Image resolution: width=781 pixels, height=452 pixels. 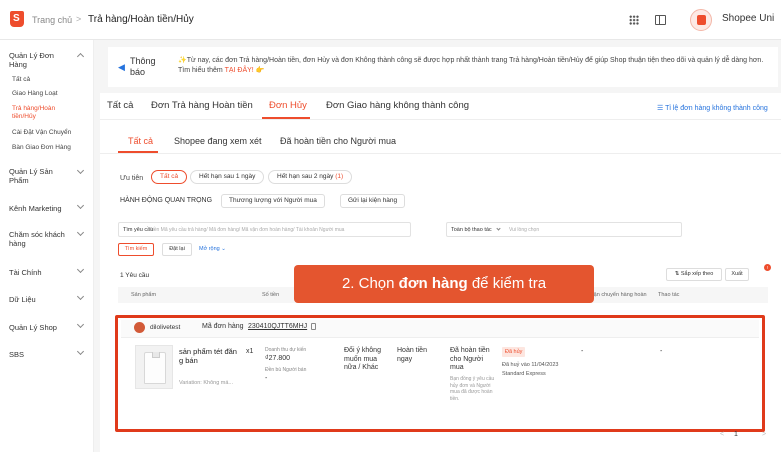 What do you see at coordinates (120, 105) in the screenshot?
I see `tab-all: Tất cả` at bounding box center [120, 105].